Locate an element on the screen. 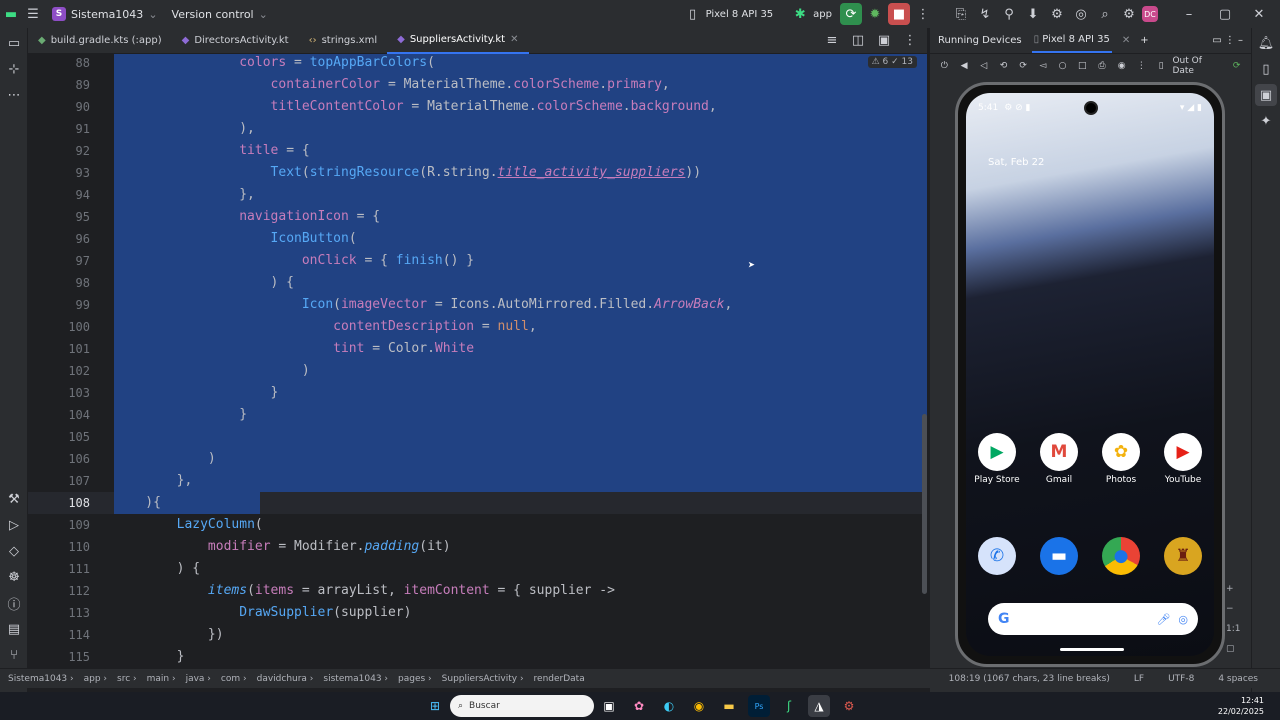  run-config: app is located at coordinates (822, 14).